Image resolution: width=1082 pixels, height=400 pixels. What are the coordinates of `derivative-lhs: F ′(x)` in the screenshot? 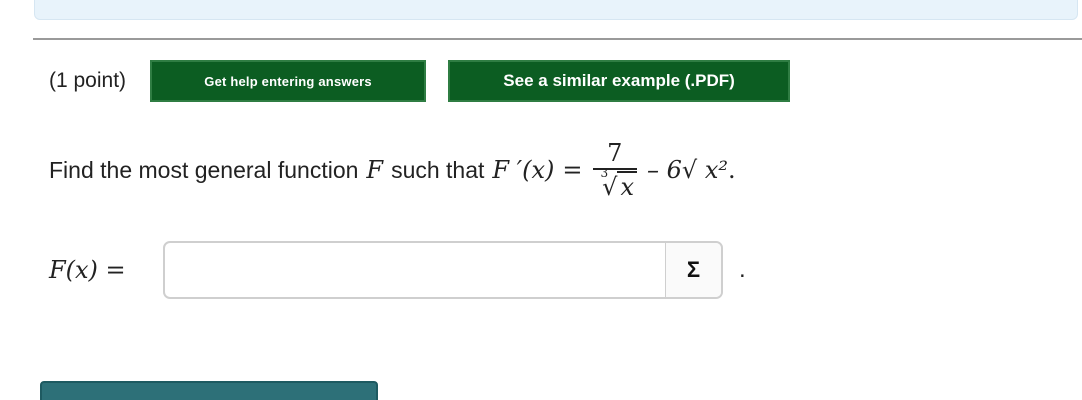 It's located at (523, 170).